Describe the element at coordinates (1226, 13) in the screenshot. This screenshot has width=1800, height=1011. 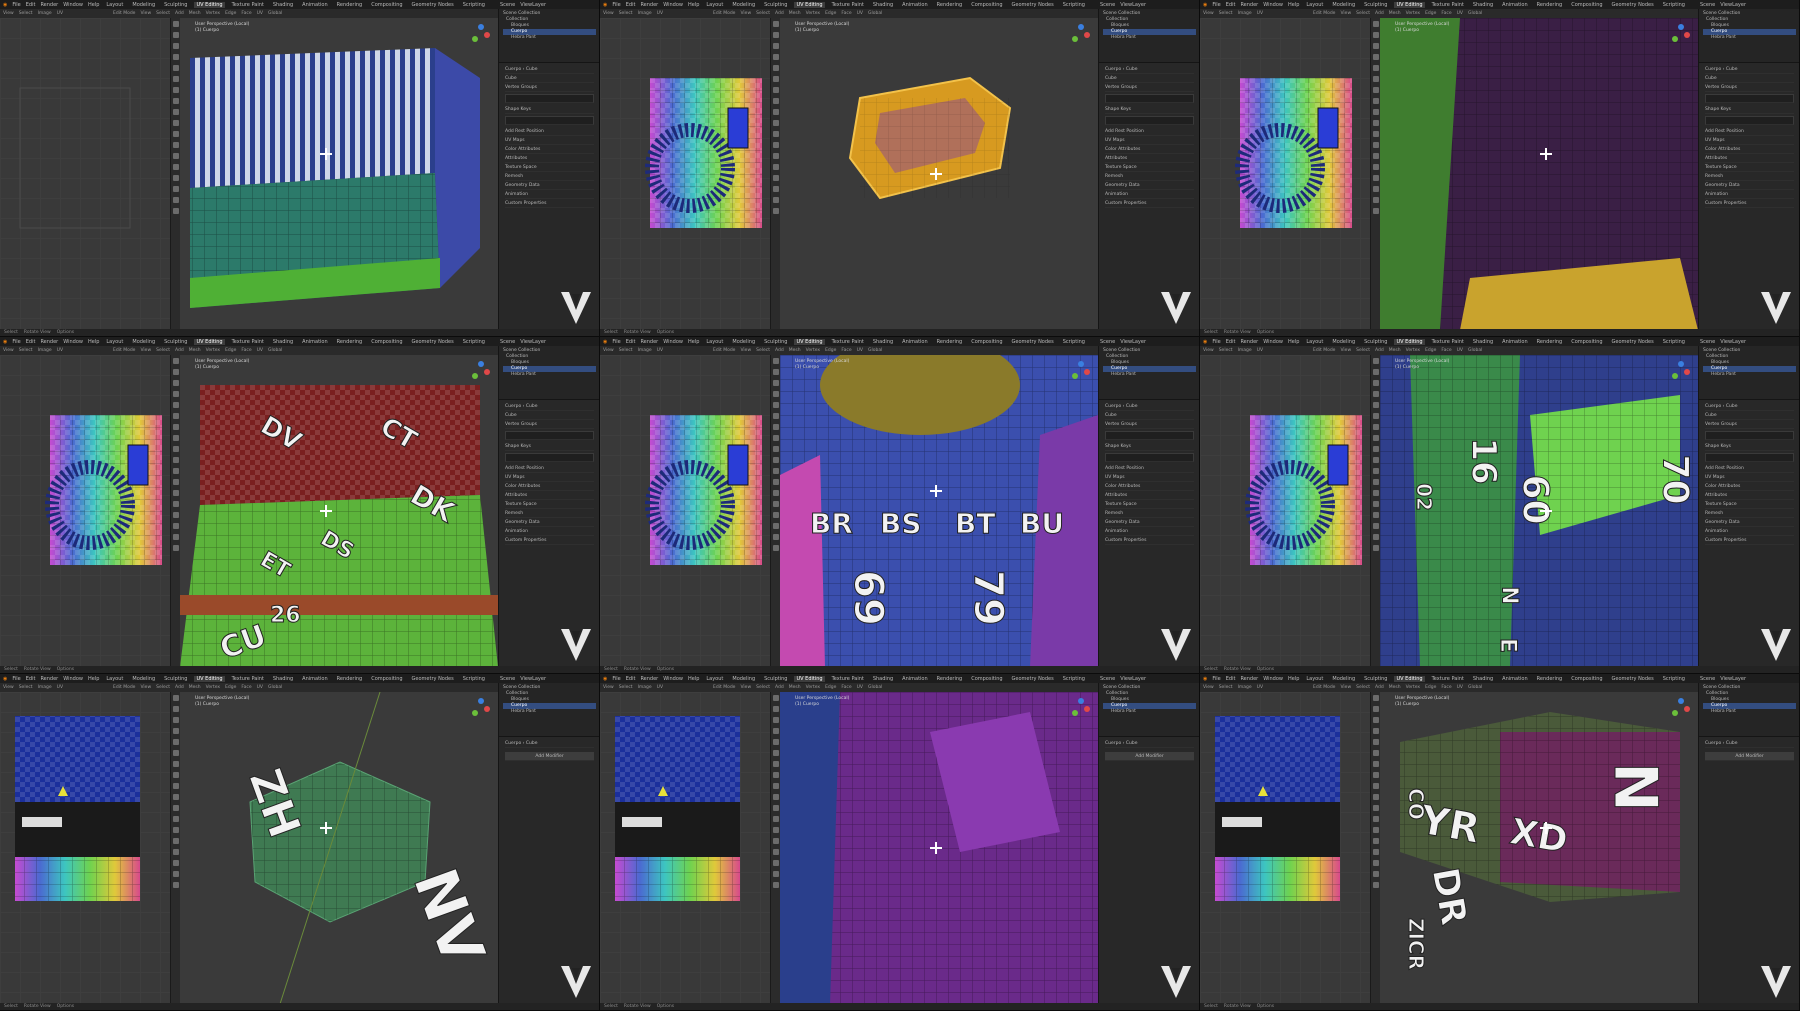
I see `uv-menu-select: Select` at that location.